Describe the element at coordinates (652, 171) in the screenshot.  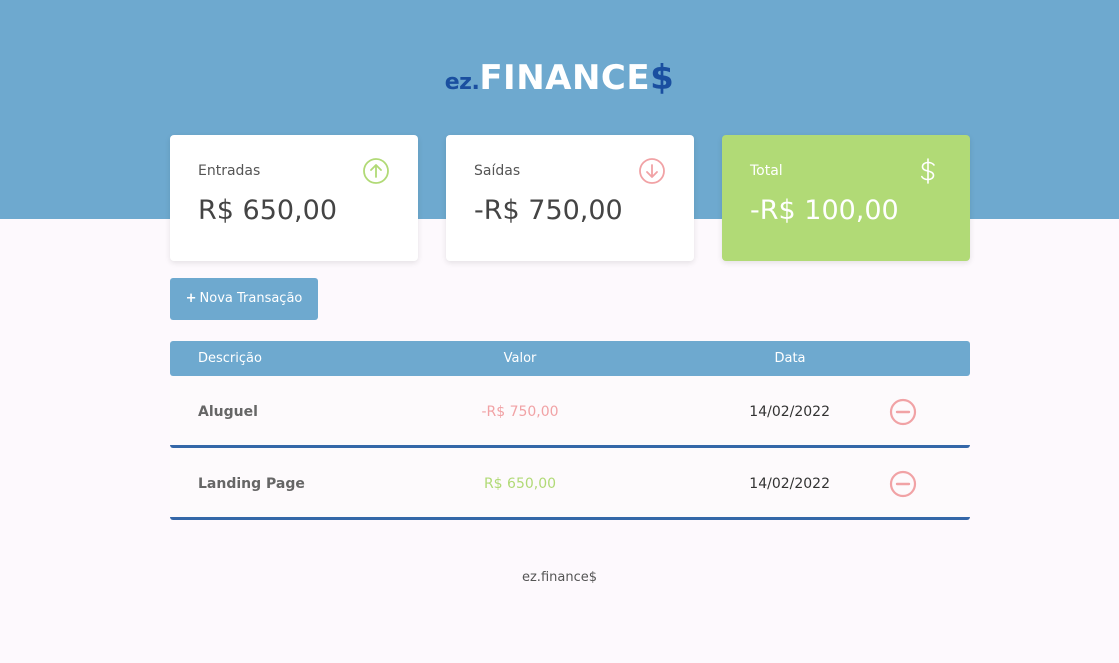
I see `arrow-down-circle-icon` at that location.